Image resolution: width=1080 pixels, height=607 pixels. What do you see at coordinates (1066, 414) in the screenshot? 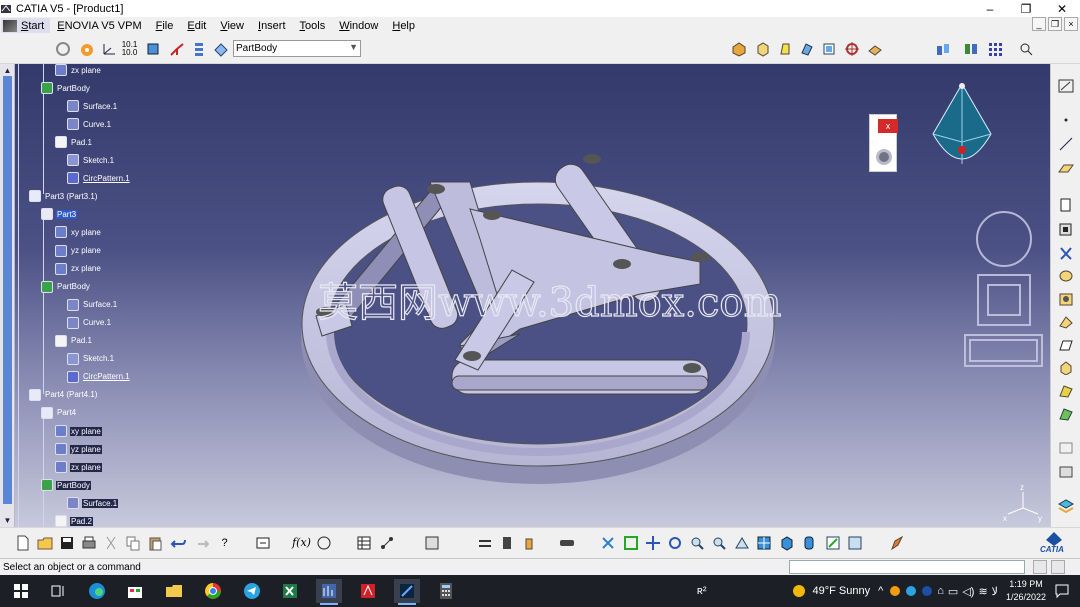
I see `remove-loft-icon` at bounding box center [1066, 414].